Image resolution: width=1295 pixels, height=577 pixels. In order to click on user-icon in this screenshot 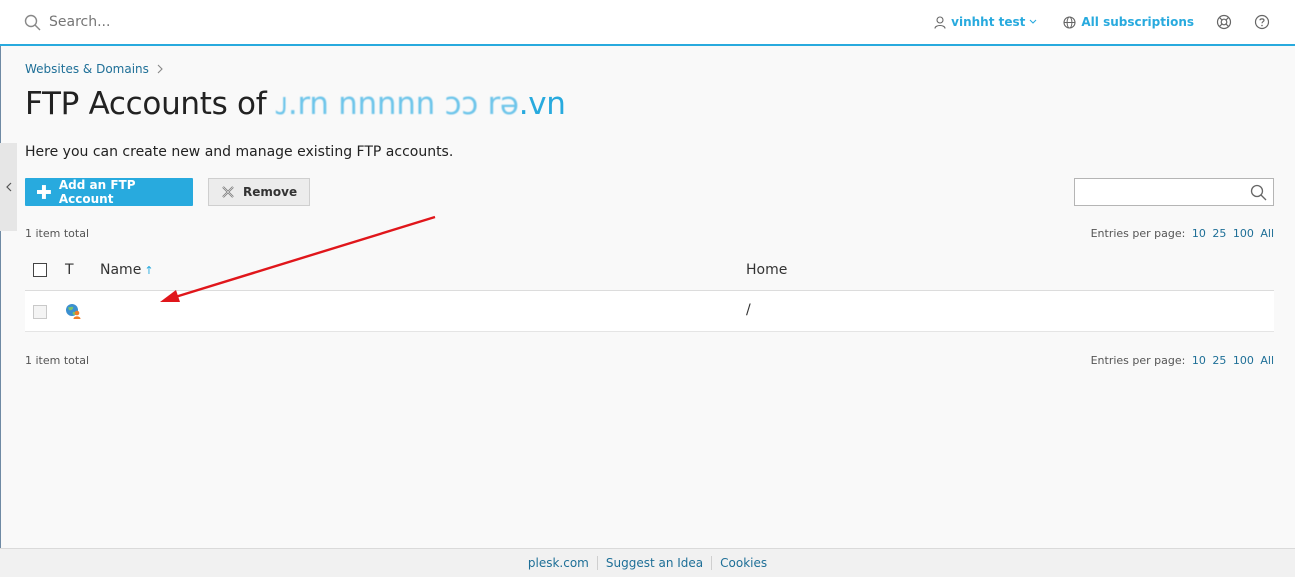, I will do `click(940, 22)`.